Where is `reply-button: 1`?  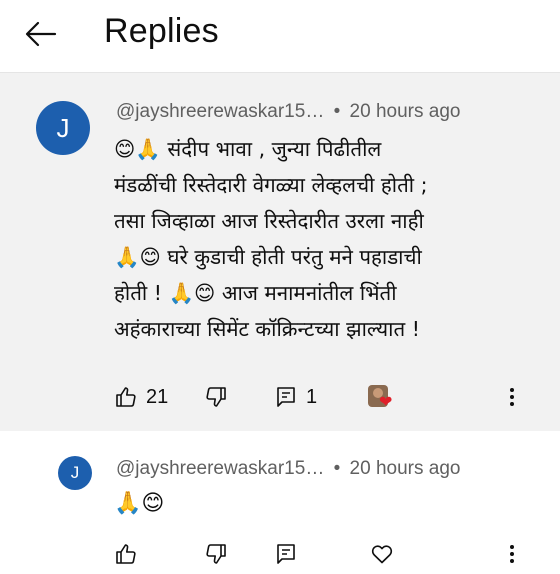 reply-button: 1 is located at coordinates (295, 397).